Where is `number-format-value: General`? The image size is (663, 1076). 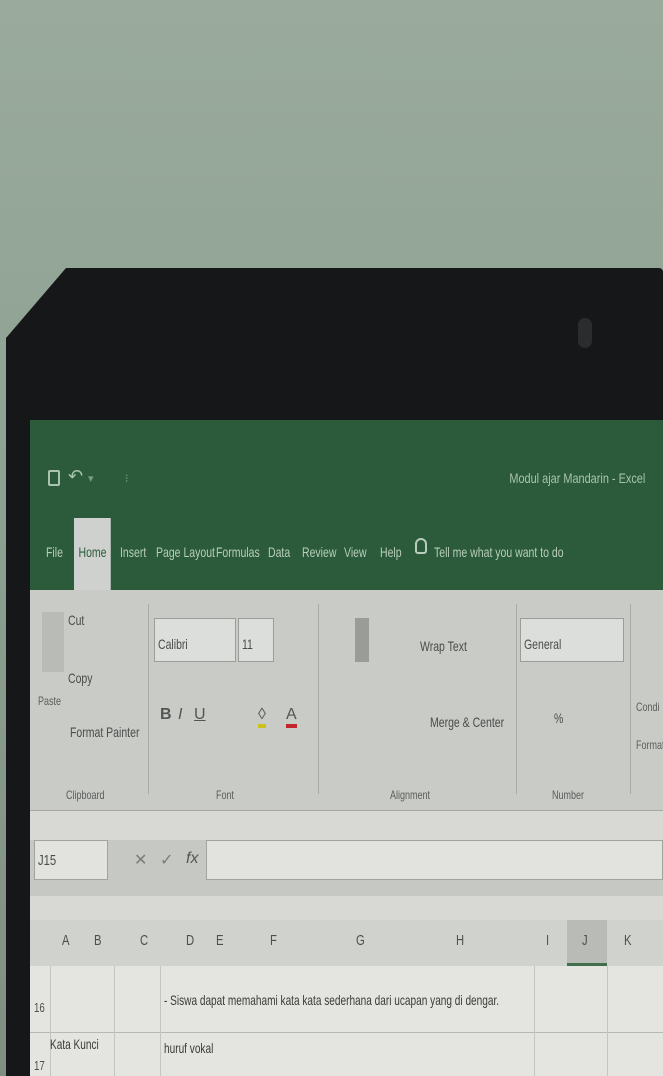
number-format-value: General is located at coordinates (543, 644).